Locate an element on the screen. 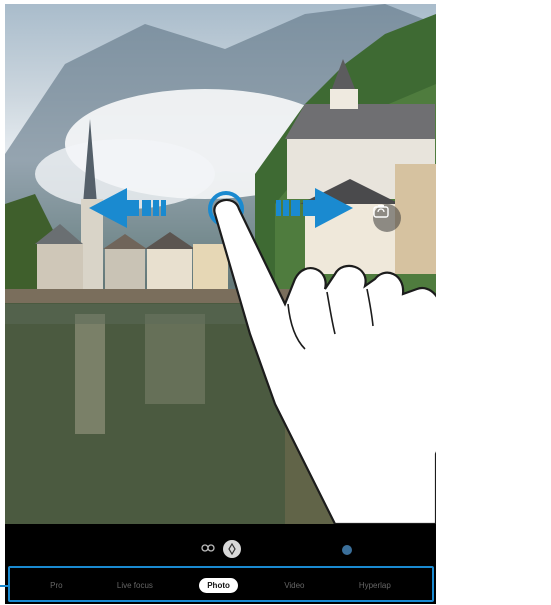  mode-bar-highlight is located at coordinates (221, 584).